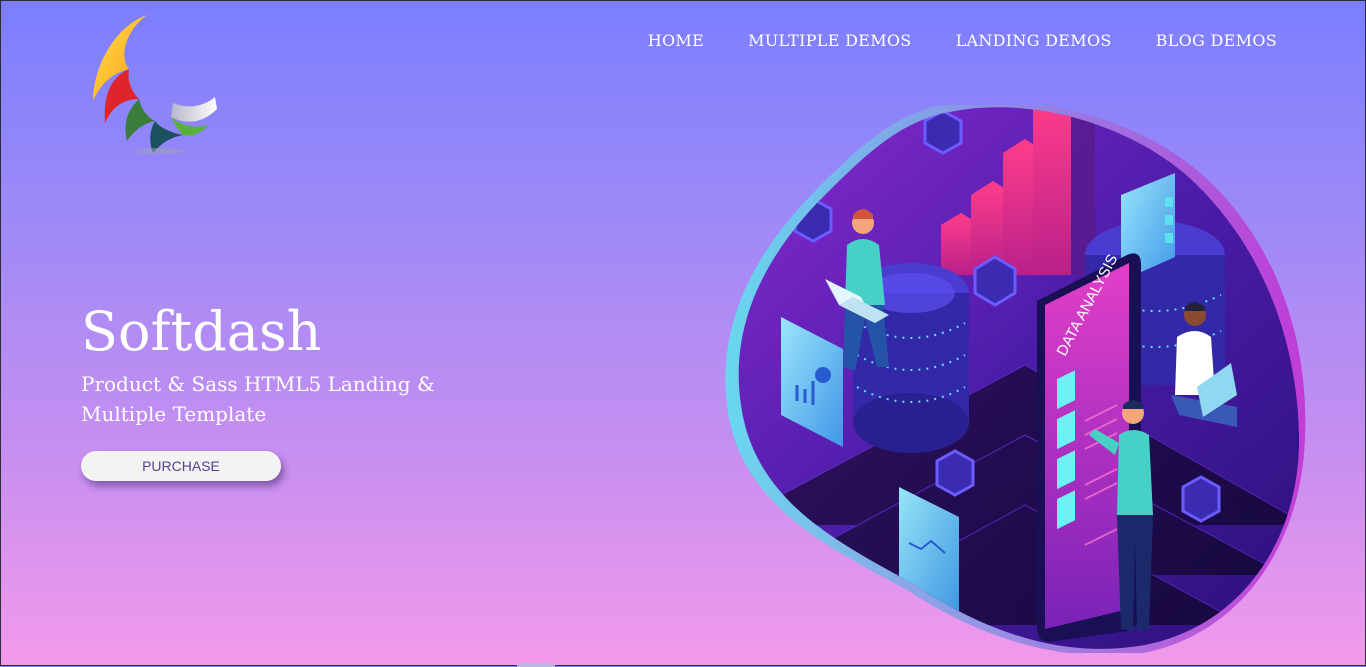 The height and width of the screenshot is (667, 1366). Describe the element at coordinates (1034, 40) in the screenshot. I see `nav-landing-demos: LANDING DEMOS` at that location.